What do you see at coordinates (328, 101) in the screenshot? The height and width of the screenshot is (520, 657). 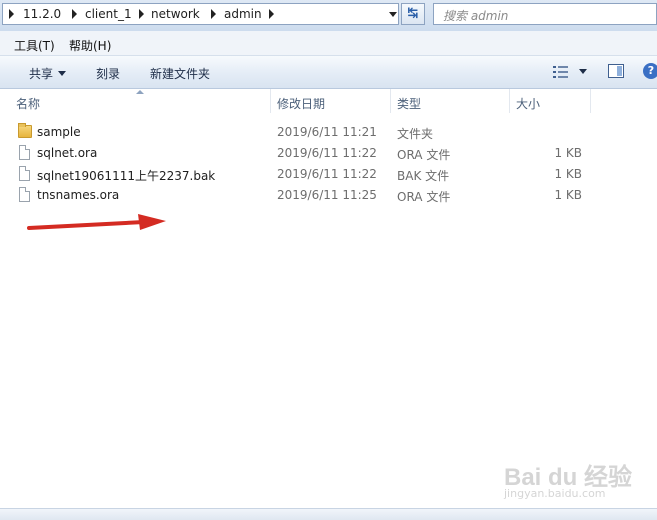 I see `column-header-row: 名称 修改日期 类型 大小` at bounding box center [328, 101].